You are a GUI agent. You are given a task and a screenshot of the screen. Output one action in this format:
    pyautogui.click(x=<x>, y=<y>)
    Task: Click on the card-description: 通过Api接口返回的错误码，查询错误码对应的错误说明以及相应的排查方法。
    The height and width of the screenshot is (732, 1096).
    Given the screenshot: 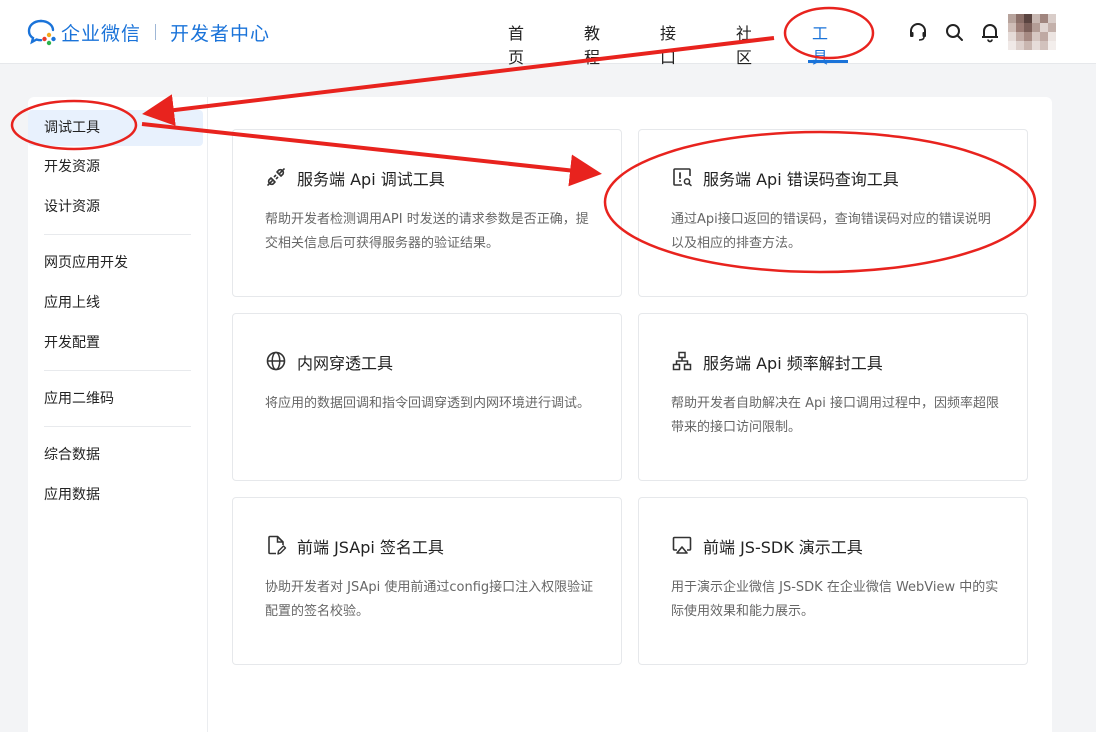 What is the action you would take?
    pyautogui.click(x=831, y=231)
    